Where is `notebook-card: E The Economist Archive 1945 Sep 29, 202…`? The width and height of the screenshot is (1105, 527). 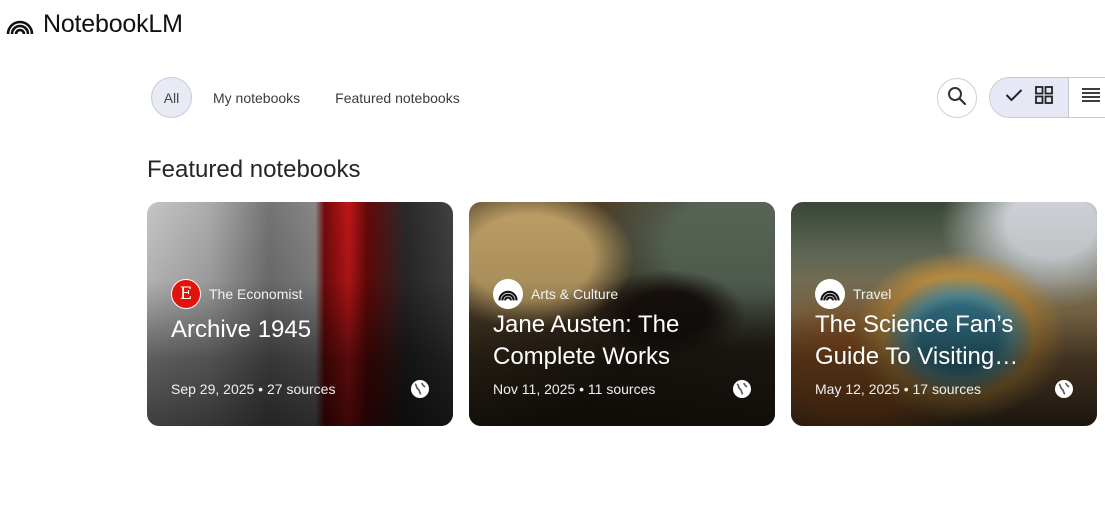
notebook-card: E The Economist Archive 1945 Sep 29, 202… is located at coordinates (300, 314).